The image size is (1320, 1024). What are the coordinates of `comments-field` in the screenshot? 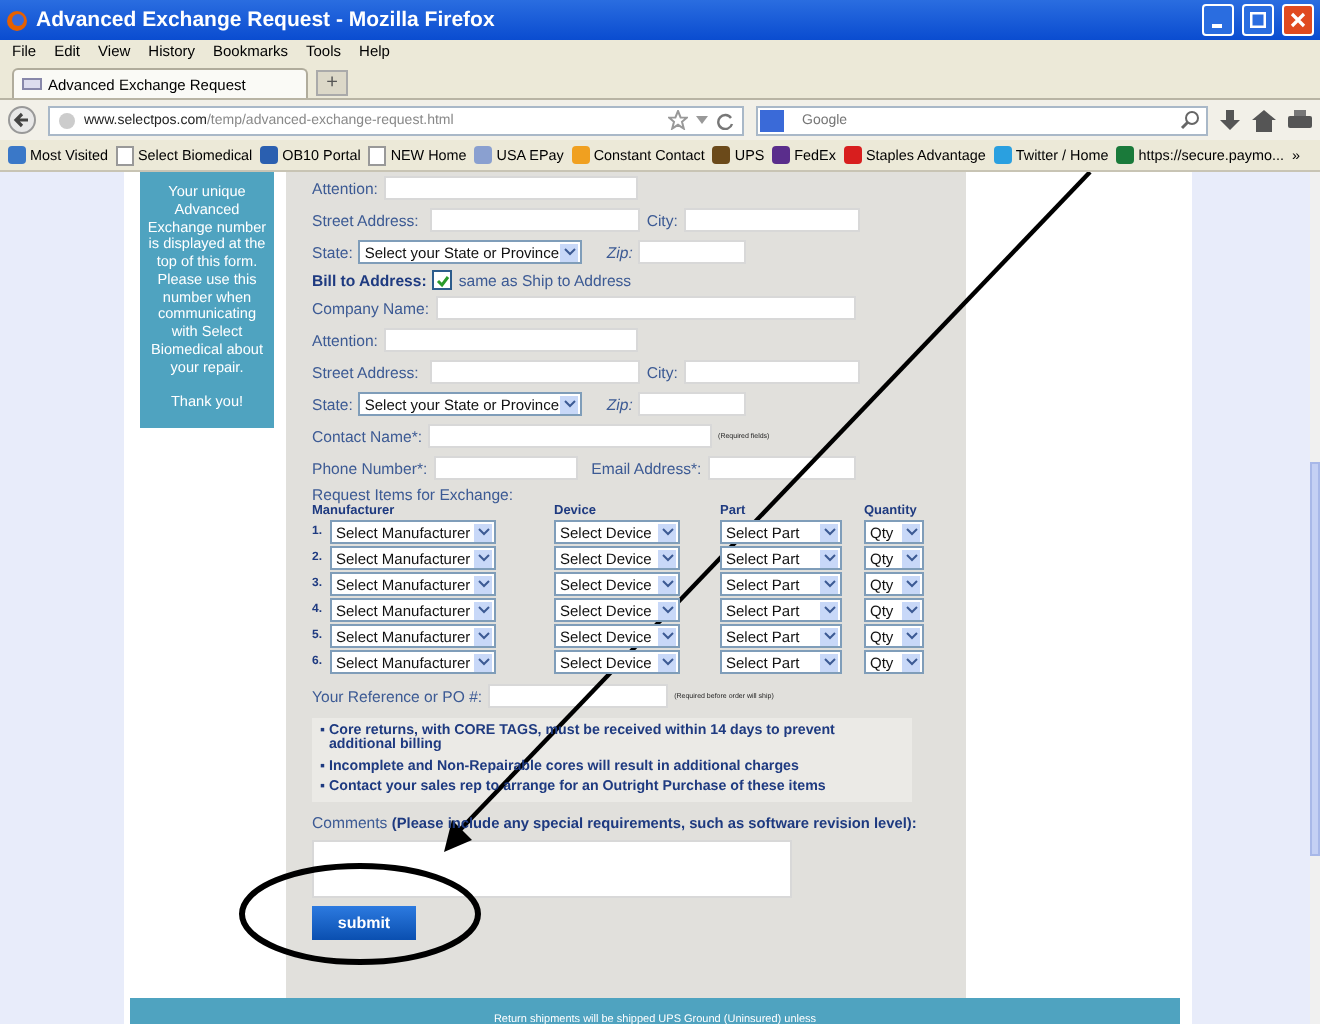 It's located at (552, 868).